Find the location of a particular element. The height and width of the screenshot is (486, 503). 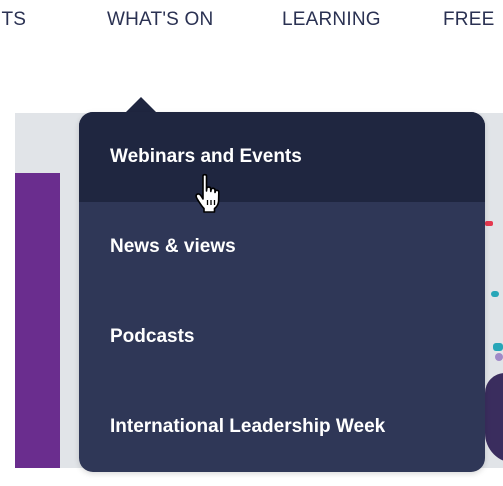

hand-pointer-icon is located at coordinates (207, 193).